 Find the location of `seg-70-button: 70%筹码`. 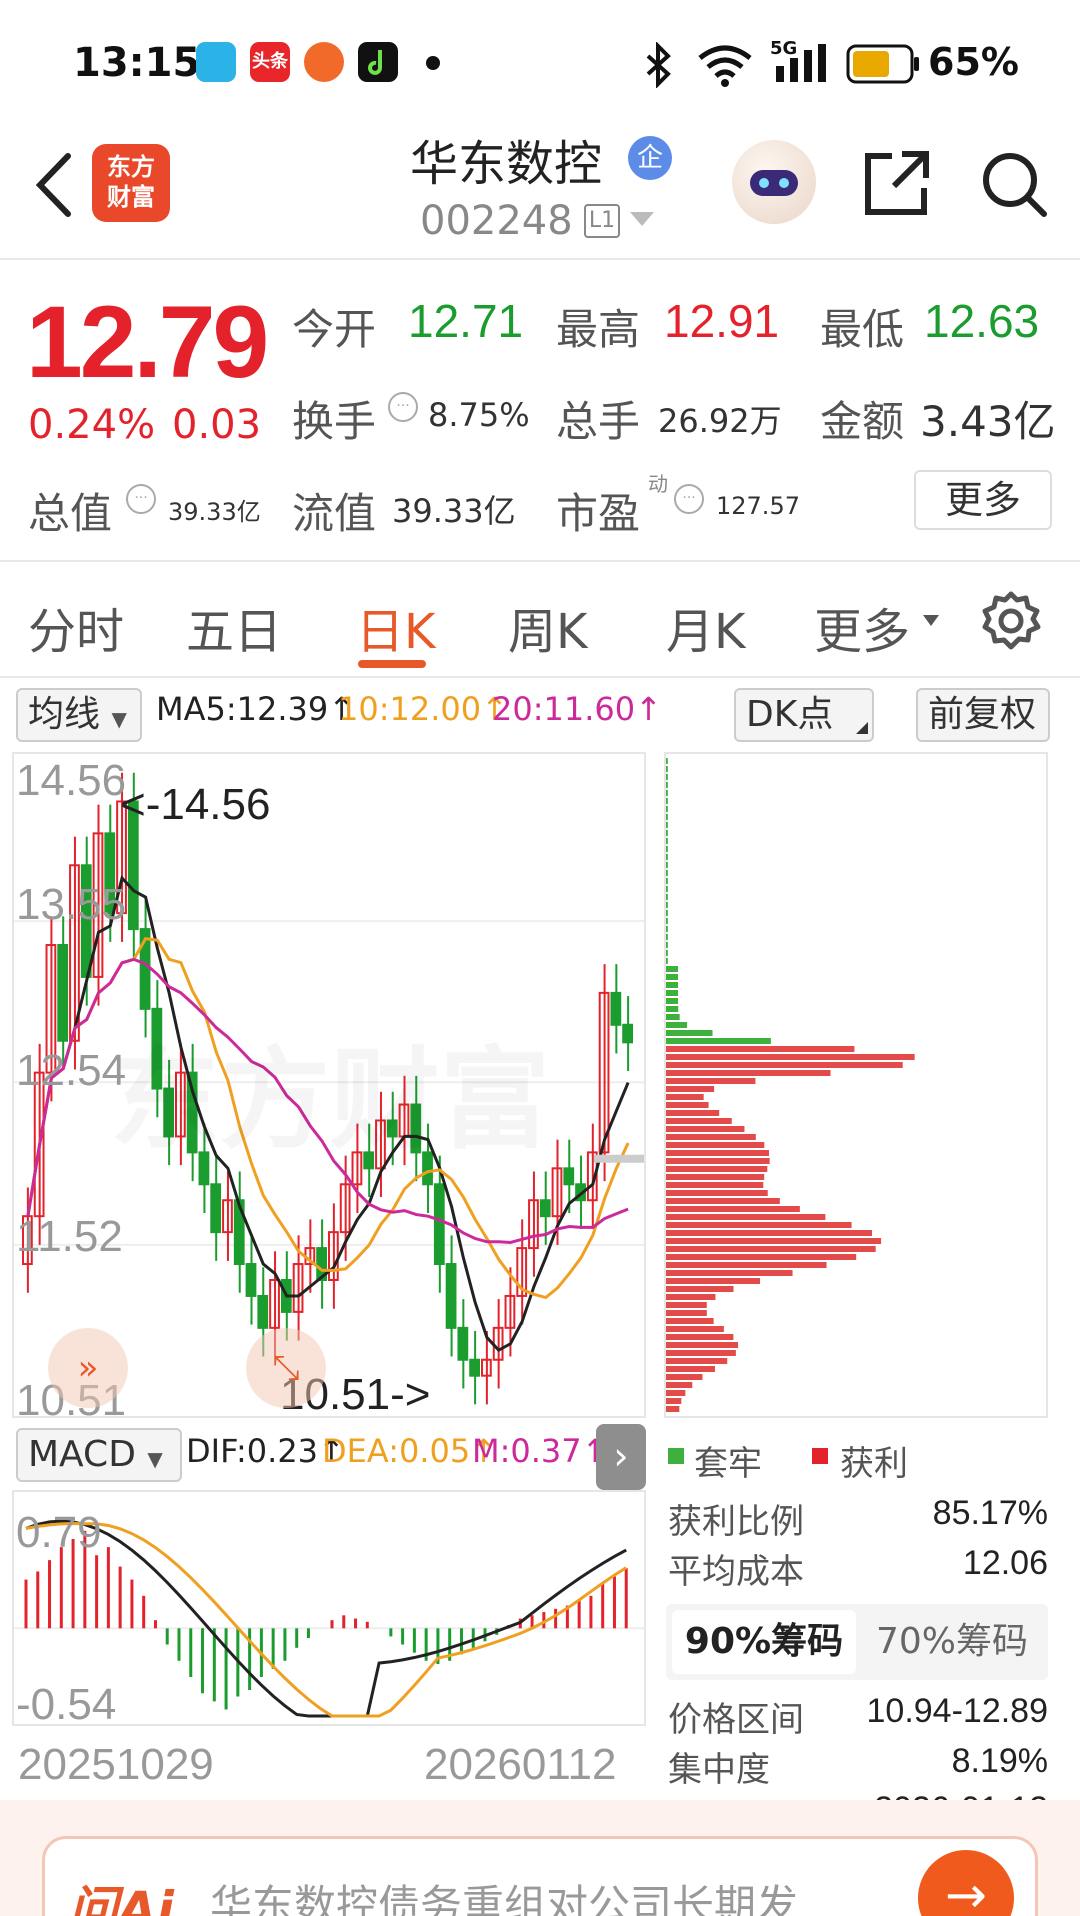

seg-70-button: 70%筹码 is located at coordinates (952, 1642).